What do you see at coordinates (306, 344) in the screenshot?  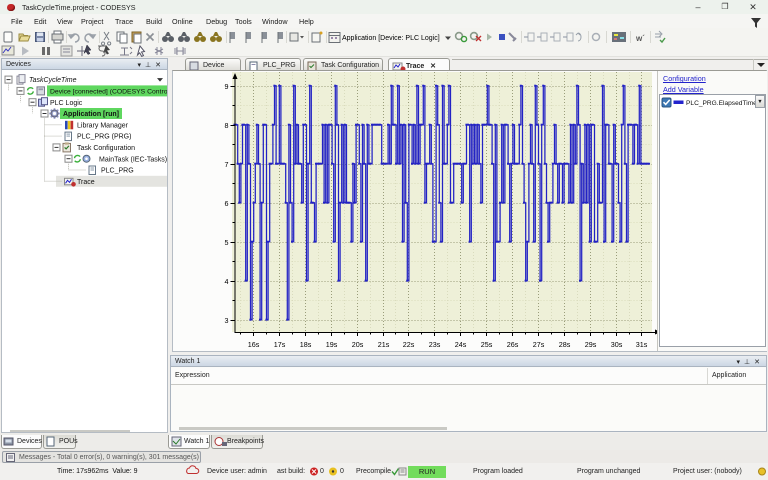 I see `svg-text: 18s` at bounding box center [306, 344].